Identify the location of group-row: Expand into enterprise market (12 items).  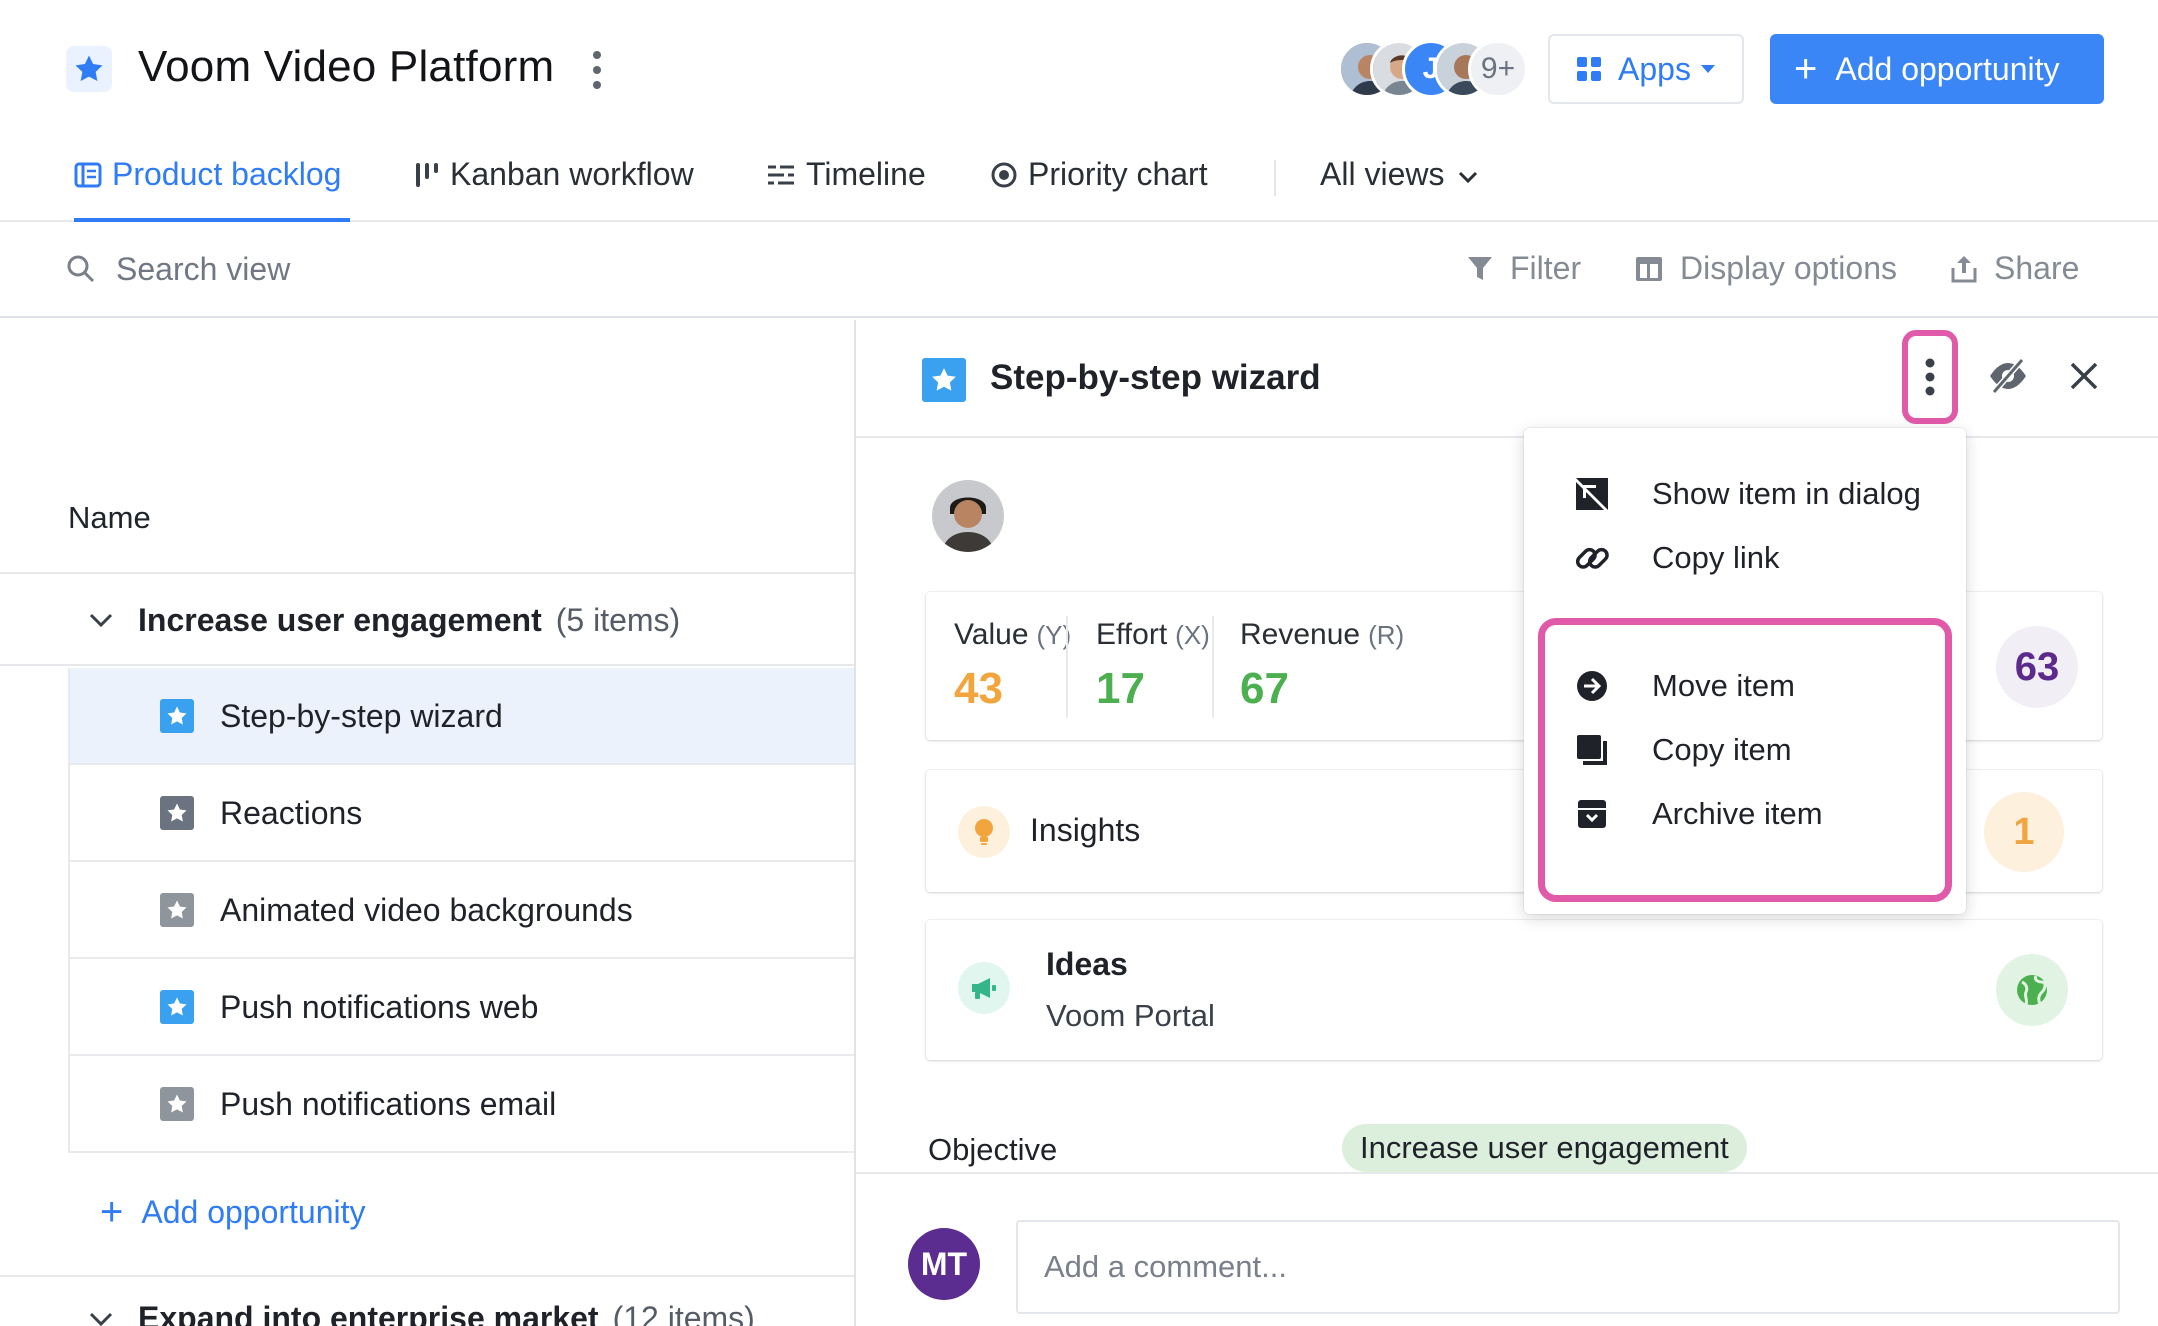
(421, 1313).